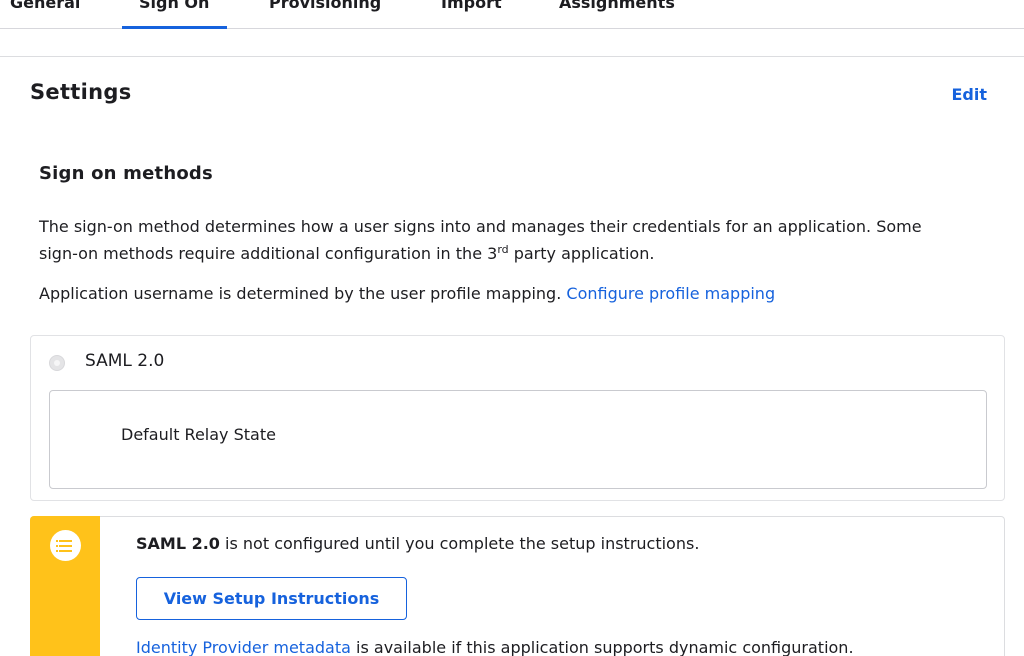 The image size is (1024, 656). Describe the element at coordinates (512, 42) in the screenshot. I see `tab-content-spacer` at that location.